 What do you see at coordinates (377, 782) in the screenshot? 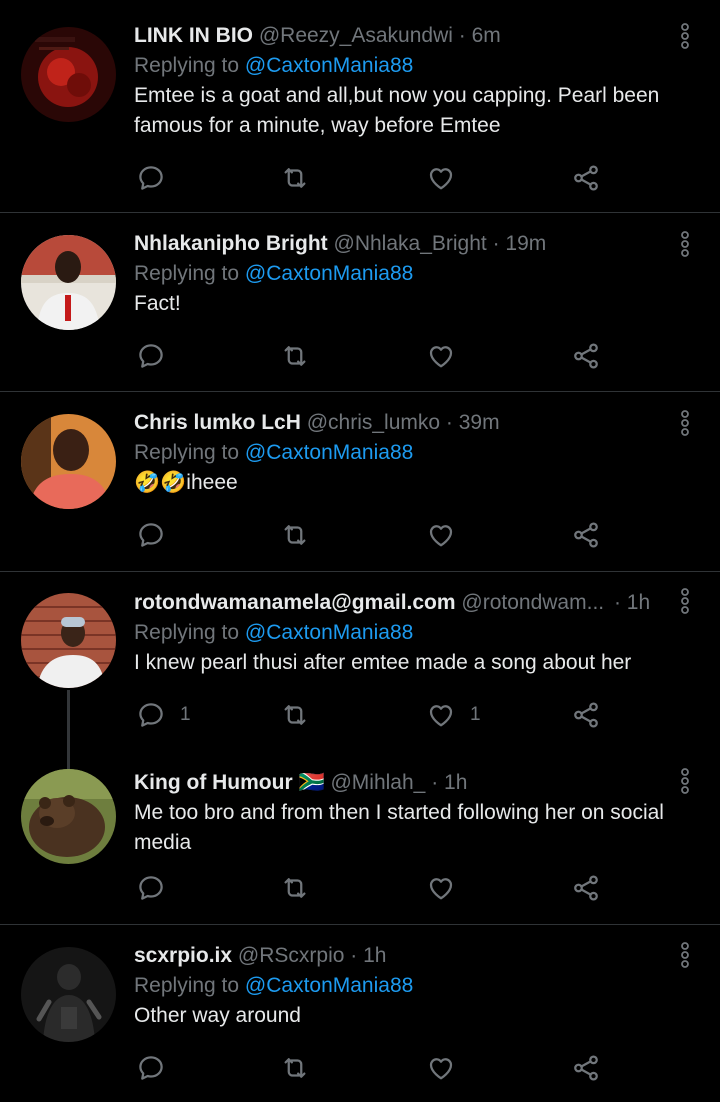
I see `handle: @Mihlah_` at bounding box center [377, 782].